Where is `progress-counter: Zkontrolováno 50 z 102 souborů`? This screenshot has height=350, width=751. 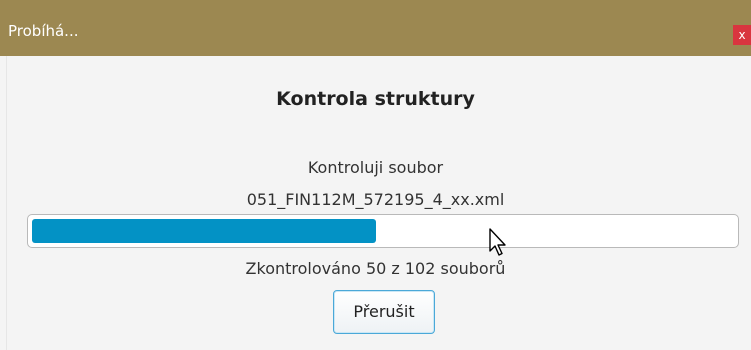 progress-counter: Zkontrolováno 50 z 102 souborů is located at coordinates (375, 268).